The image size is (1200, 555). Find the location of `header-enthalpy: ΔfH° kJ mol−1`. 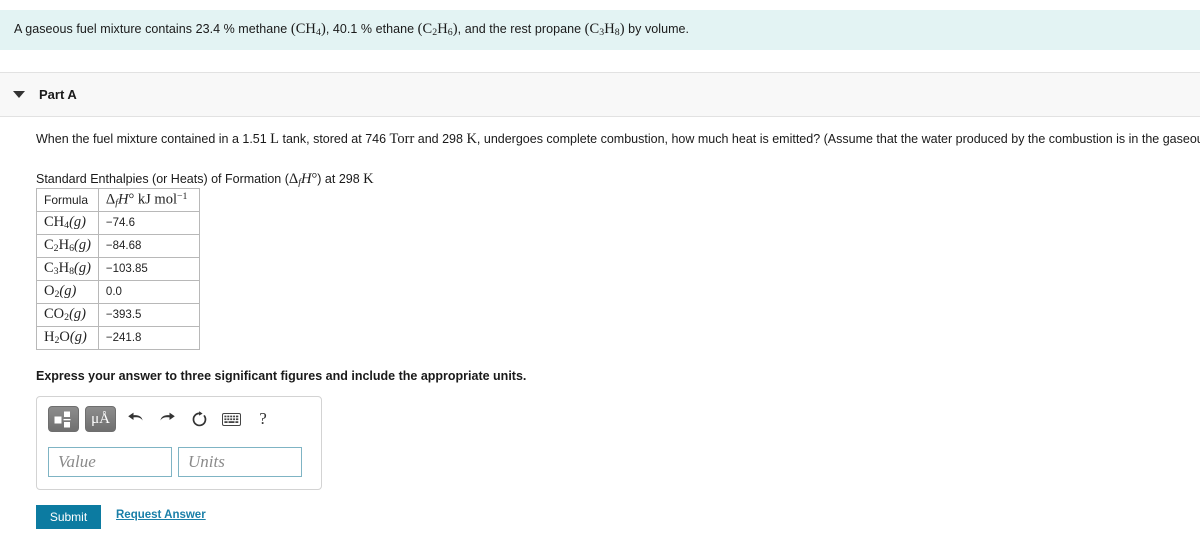

header-enthalpy: ΔfH° kJ mol−1 is located at coordinates (148, 200).